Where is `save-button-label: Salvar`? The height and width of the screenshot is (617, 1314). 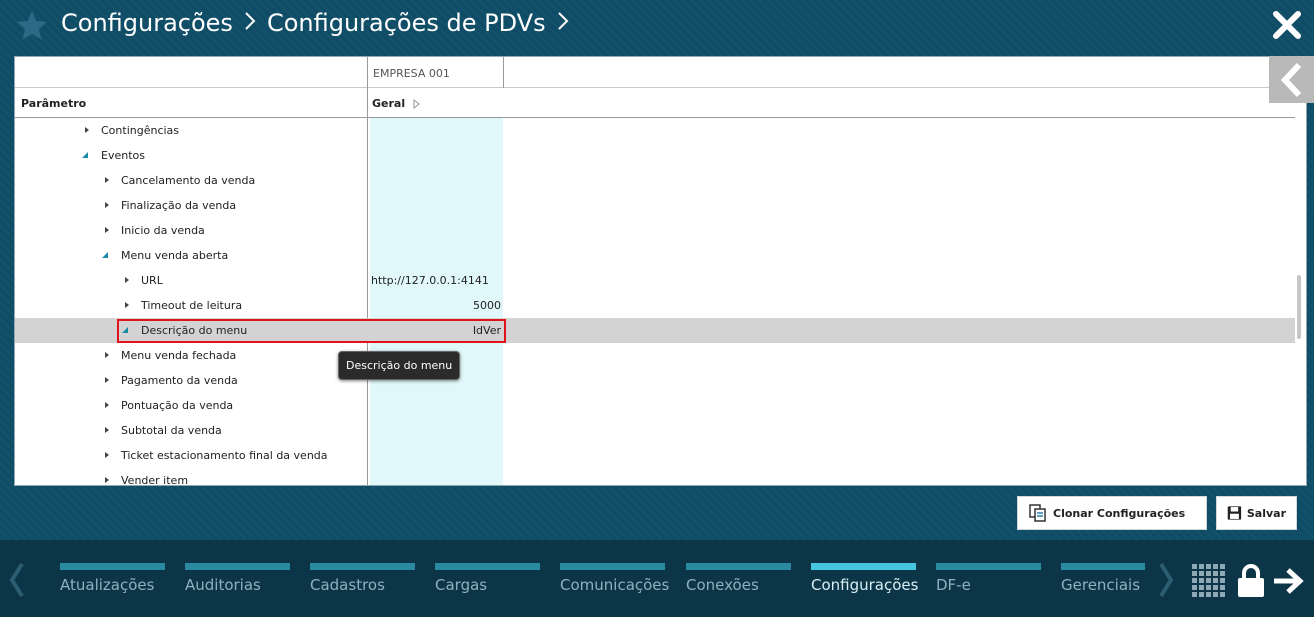 save-button-label: Salvar is located at coordinates (1266, 513).